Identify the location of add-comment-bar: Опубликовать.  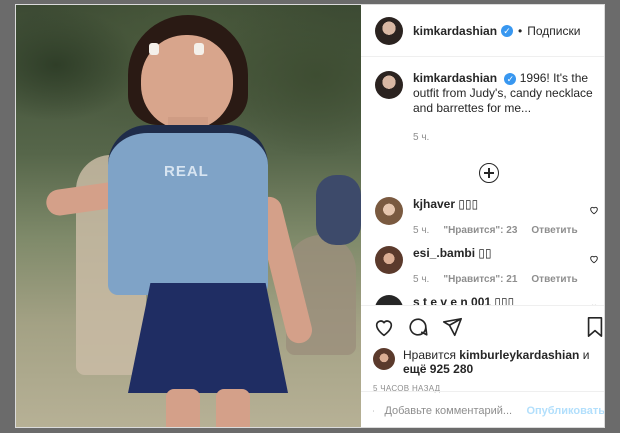
(482, 409).